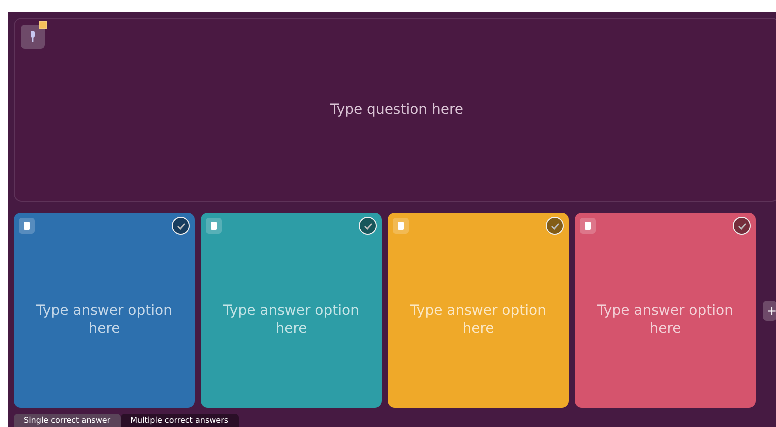 Image resolution: width=776 pixels, height=427 pixels. I want to click on microphone-icon, so click(33, 37).